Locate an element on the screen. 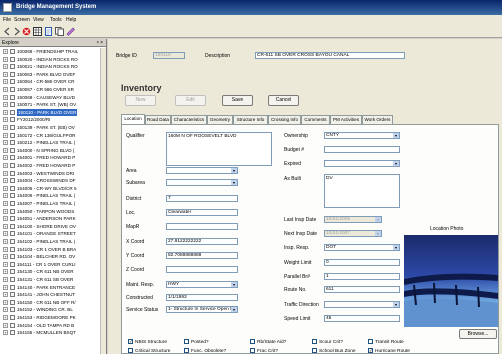 This screenshot has height=354, width=502. service-status-select: 1- Structure In Service Open to ▾ is located at coordinates (202, 309).